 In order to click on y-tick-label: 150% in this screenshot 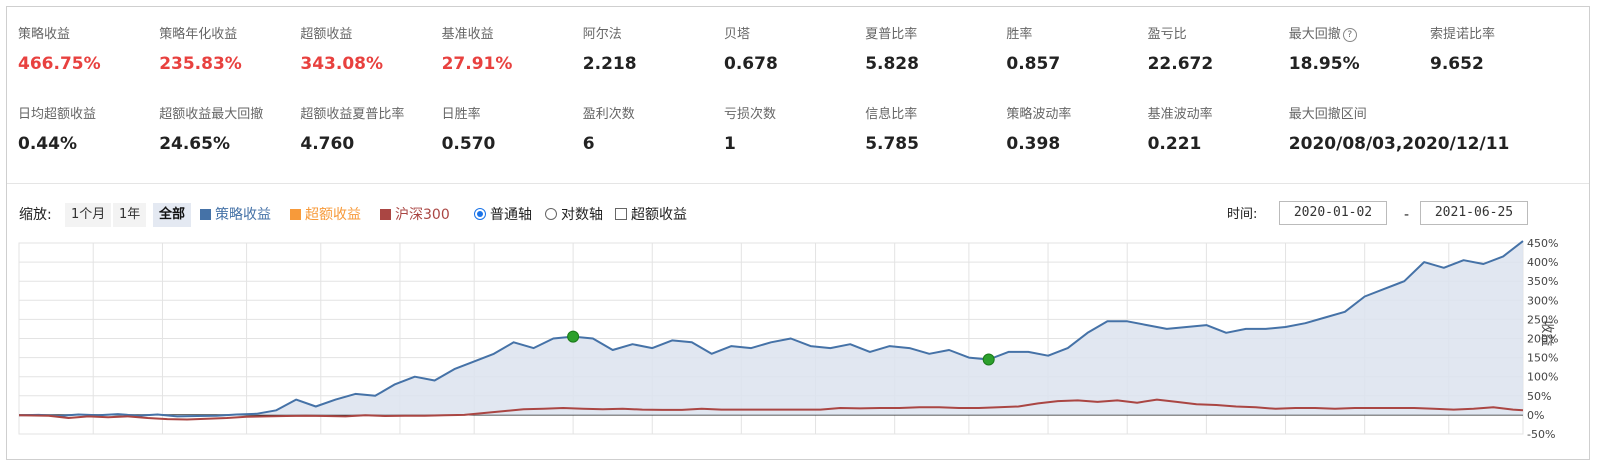, I will do `click(1542, 358)`.